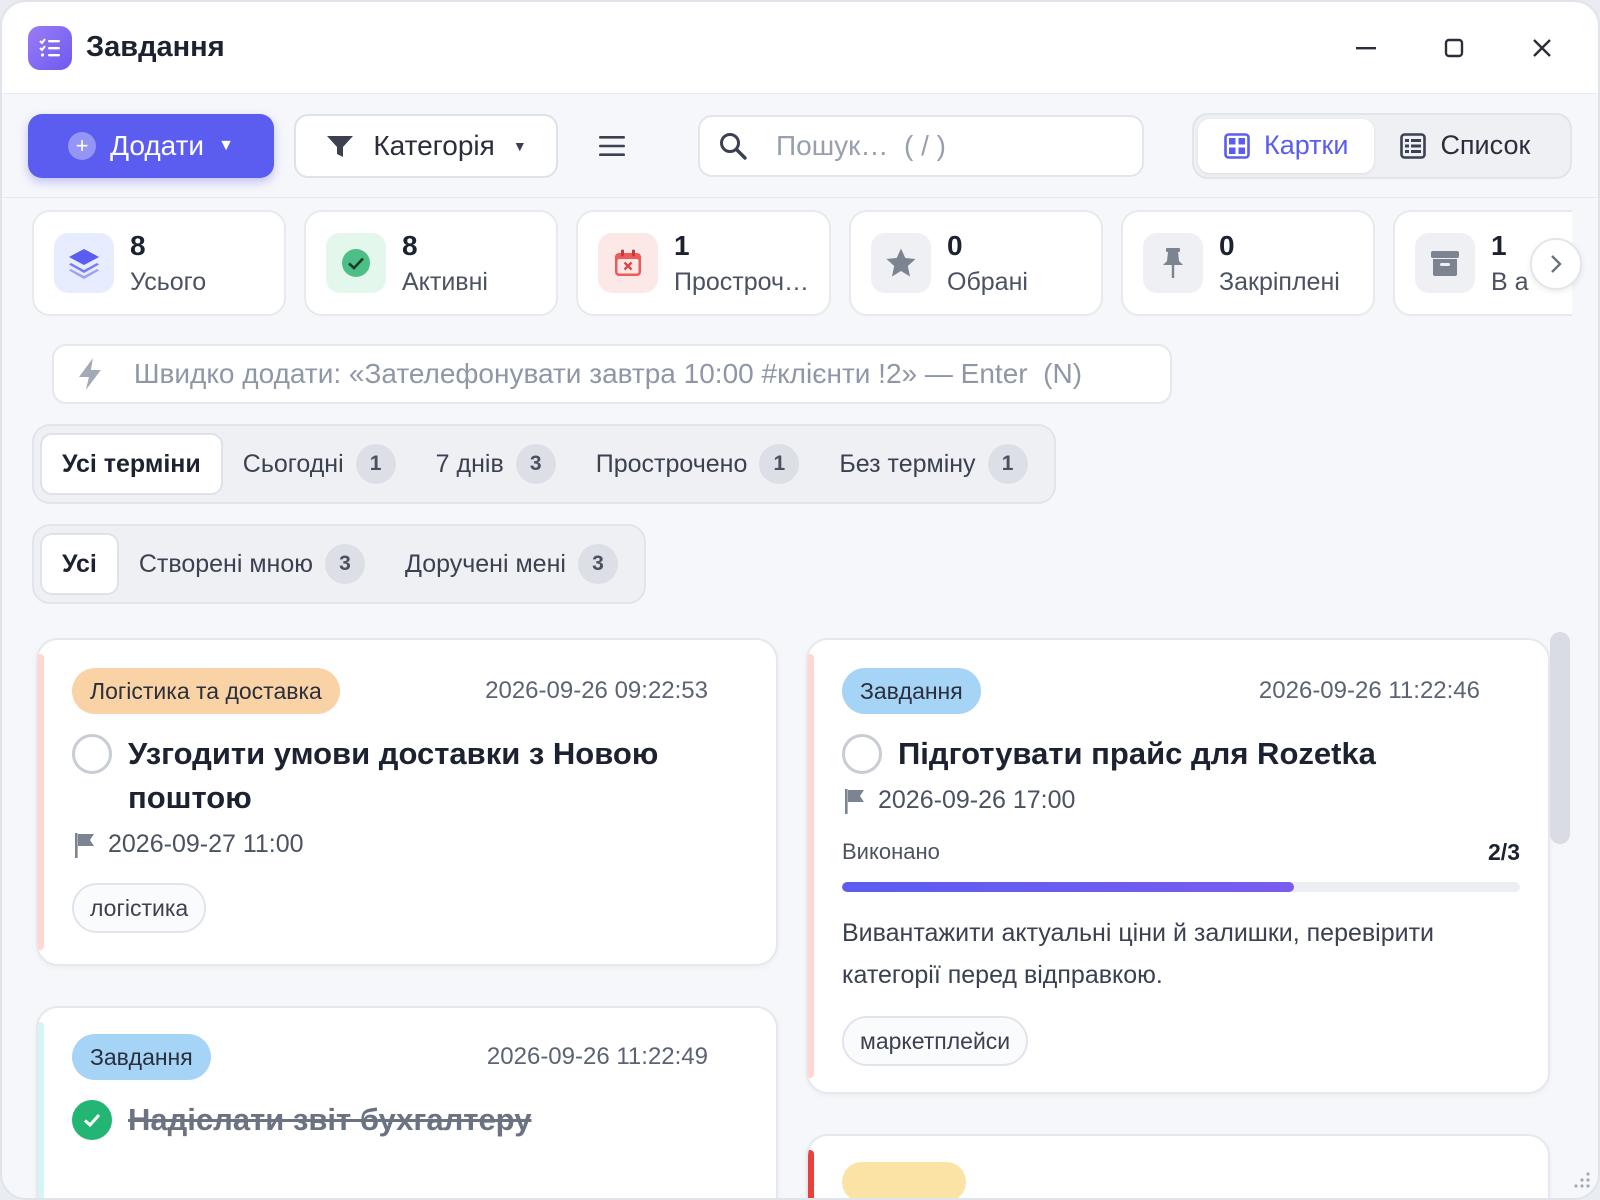 This screenshot has width=1600, height=1200. What do you see at coordinates (1580, 1180) in the screenshot?
I see `resize-grip-icon` at bounding box center [1580, 1180].